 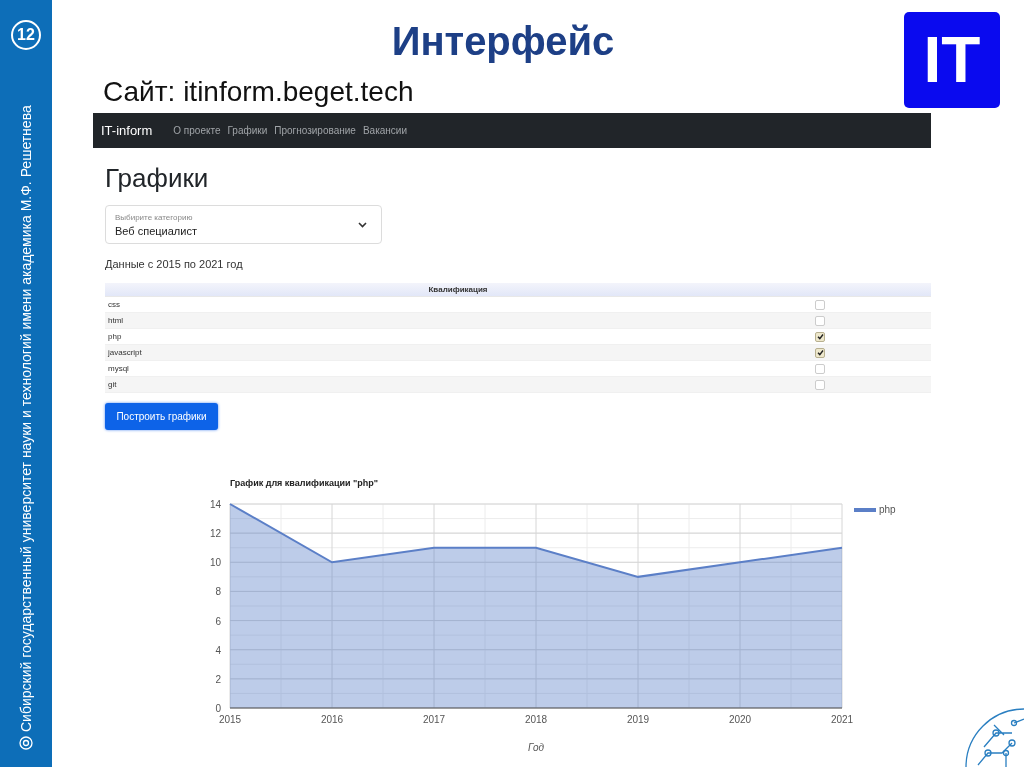 What do you see at coordinates (218, 679) in the screenshot?
I see `y-tick-label: 2` at bounding box center [218, 679].